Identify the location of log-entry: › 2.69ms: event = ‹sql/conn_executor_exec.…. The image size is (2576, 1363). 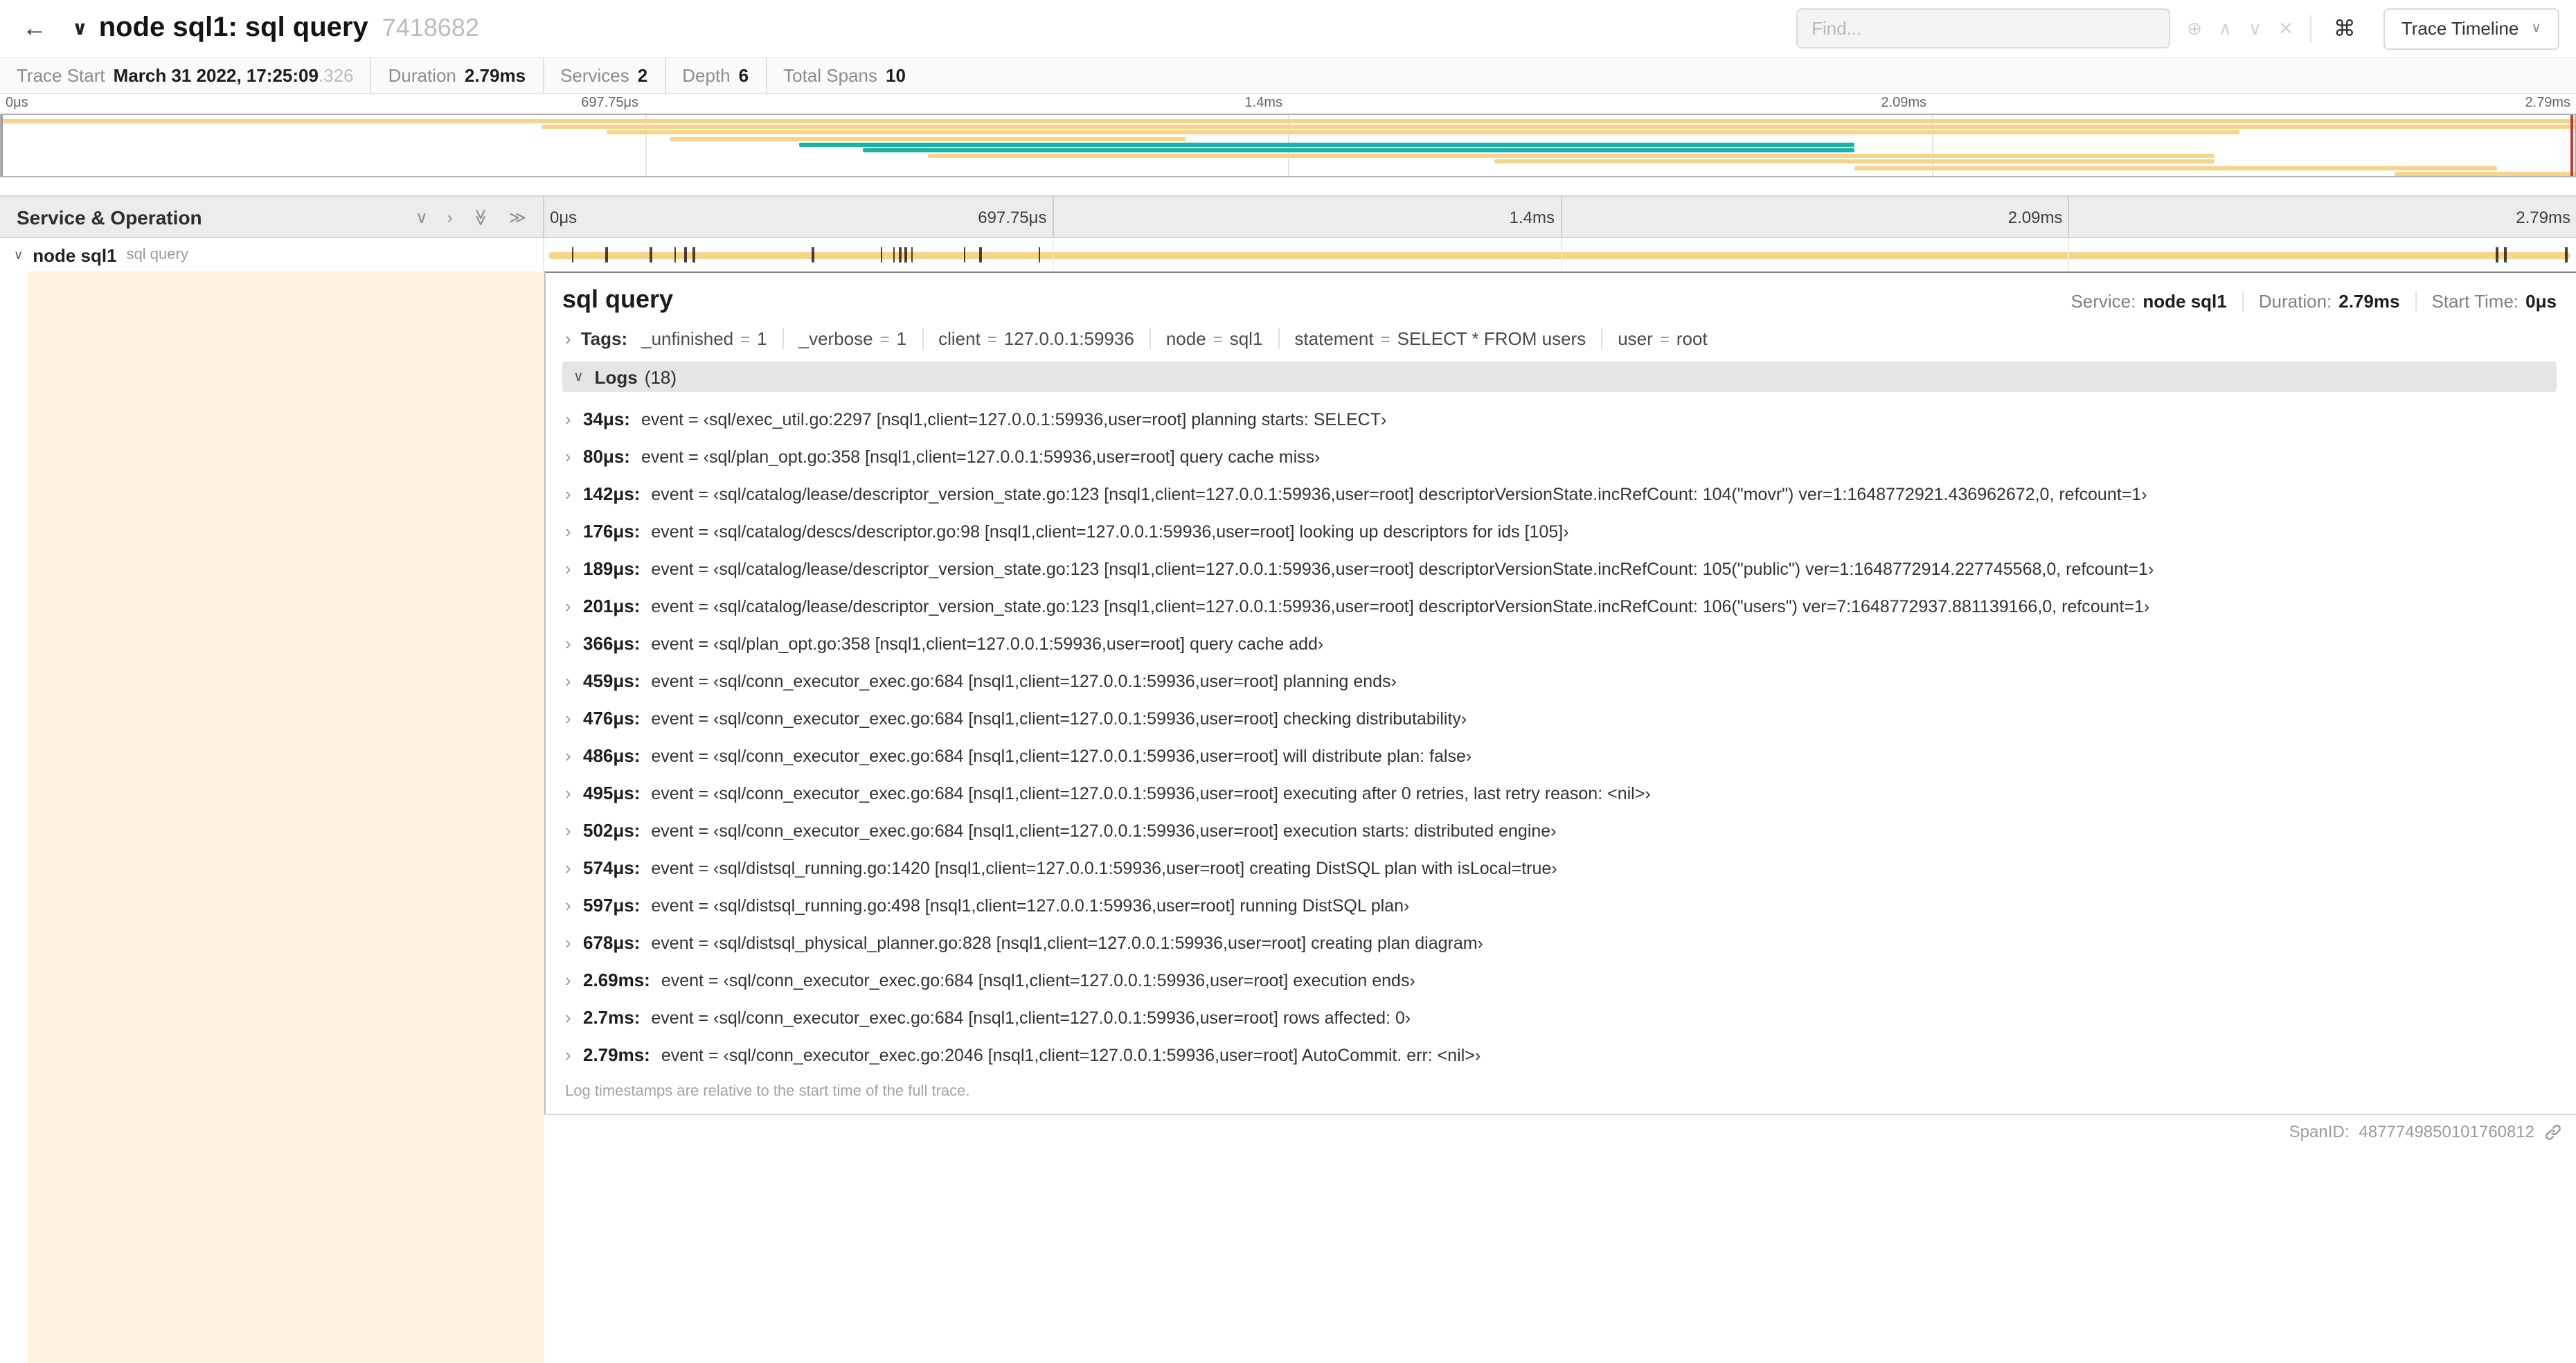
(1561, 980).